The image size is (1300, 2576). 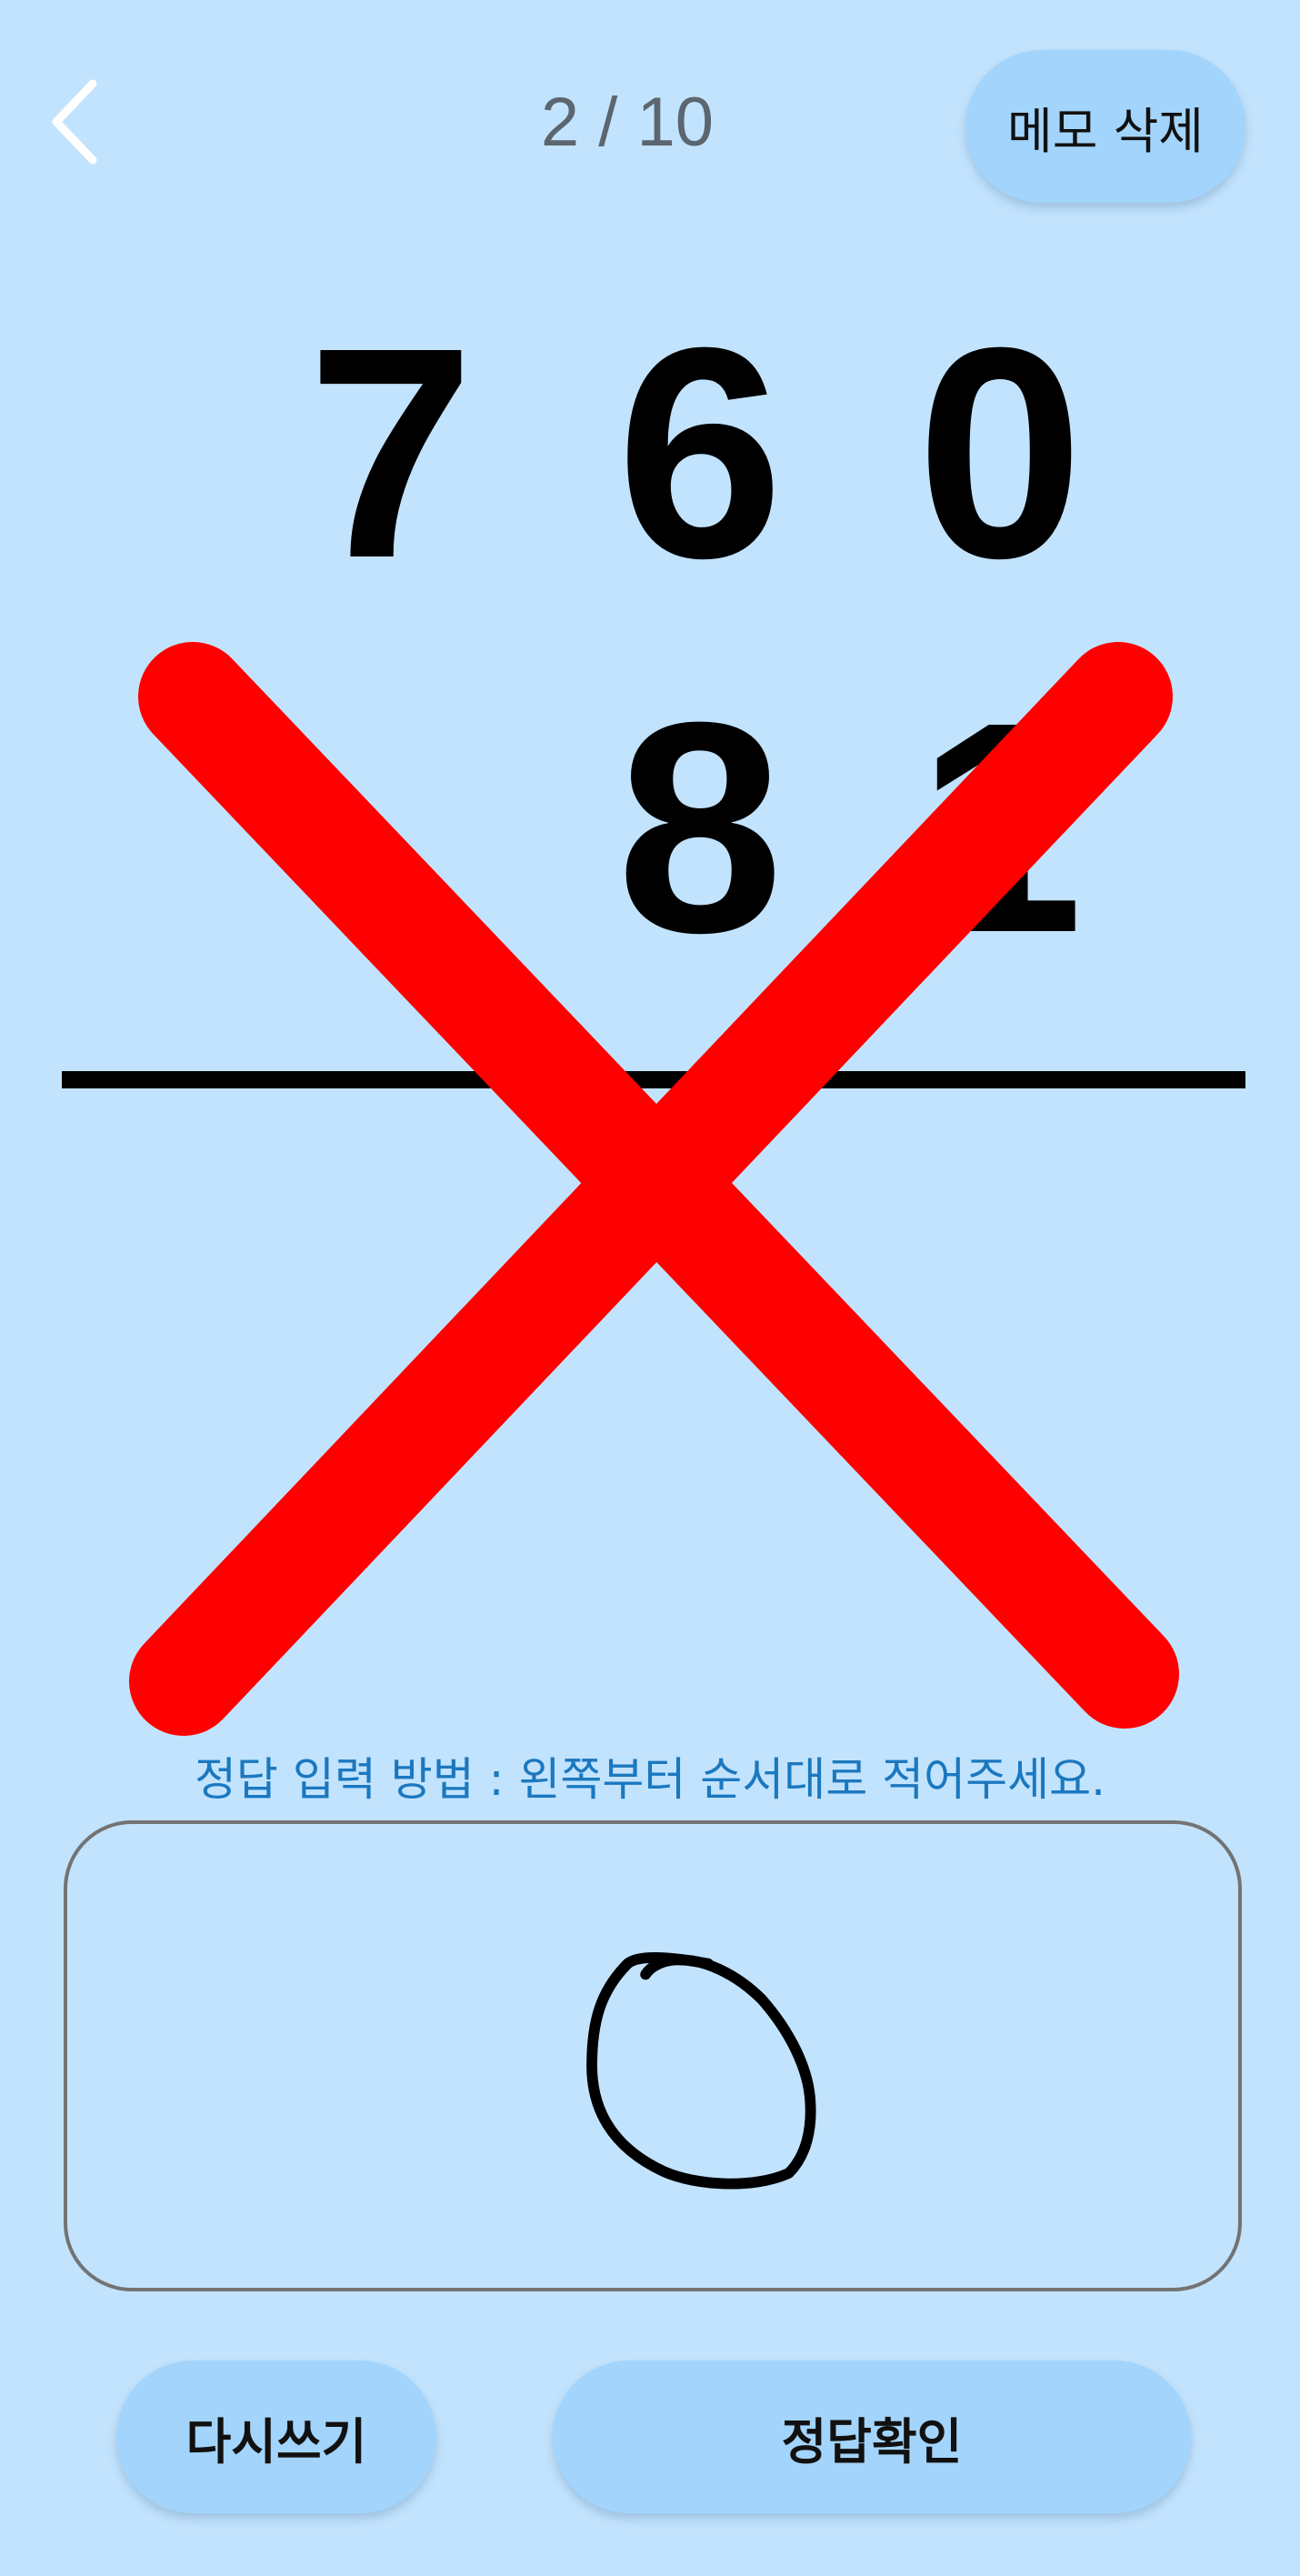 What do you see at coordinates (701, 2071) in the screenshot?
I see `handwritten-digit` at bounding box center [701, 2071].